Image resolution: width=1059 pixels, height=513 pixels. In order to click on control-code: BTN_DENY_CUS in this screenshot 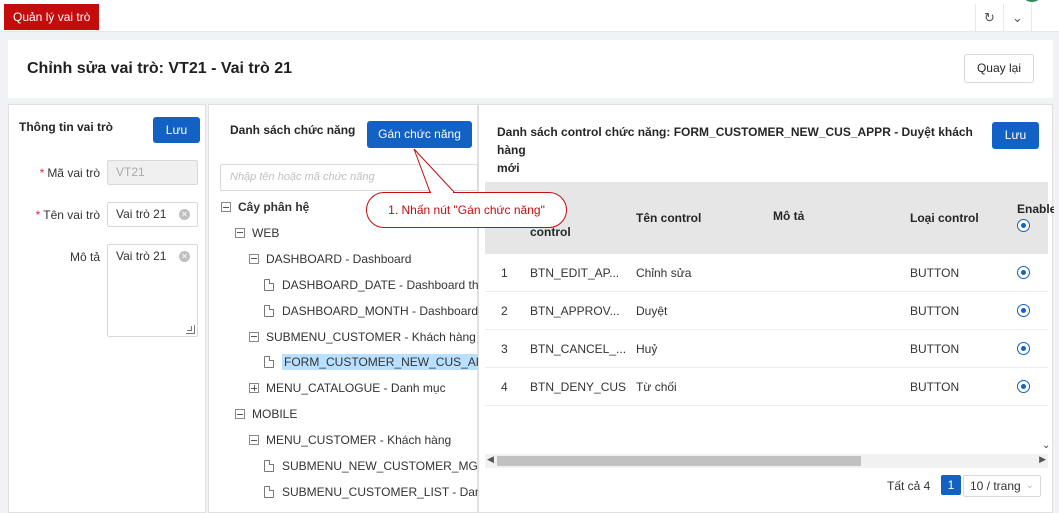, I will do `click(578, 387)`.